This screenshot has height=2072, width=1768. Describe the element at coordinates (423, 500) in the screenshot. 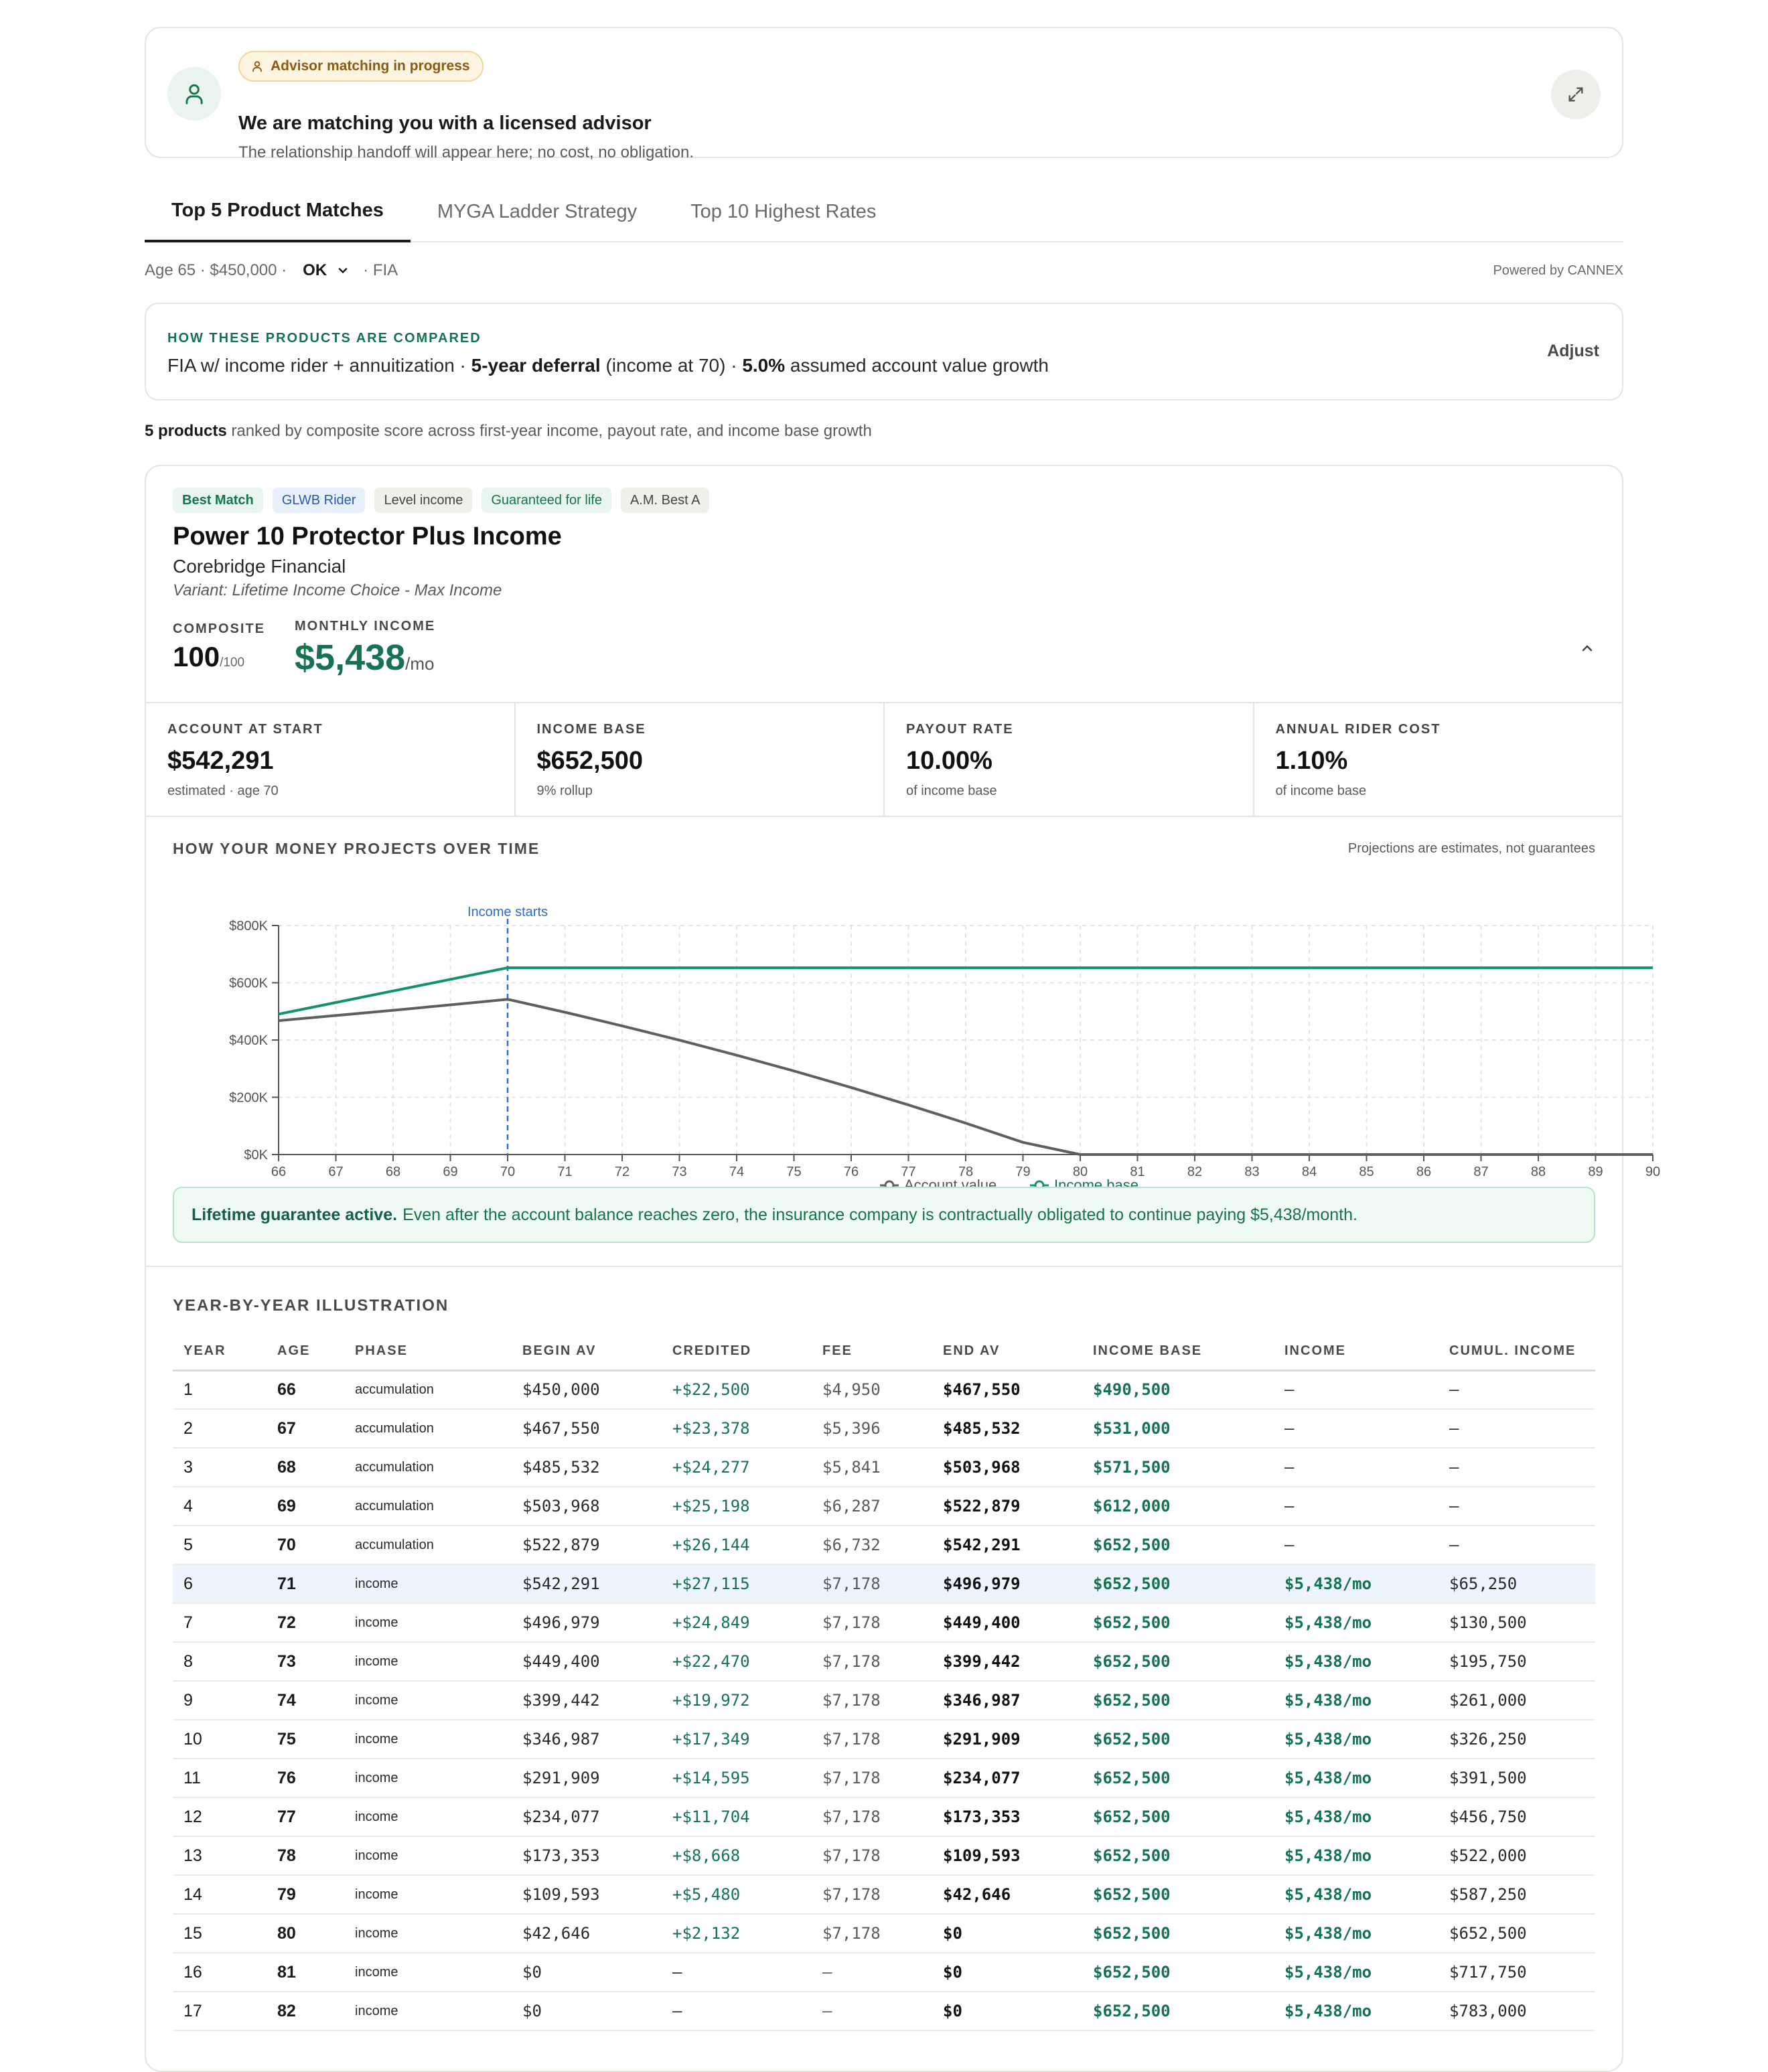

I see `tag-level-income: Level income` at that location.